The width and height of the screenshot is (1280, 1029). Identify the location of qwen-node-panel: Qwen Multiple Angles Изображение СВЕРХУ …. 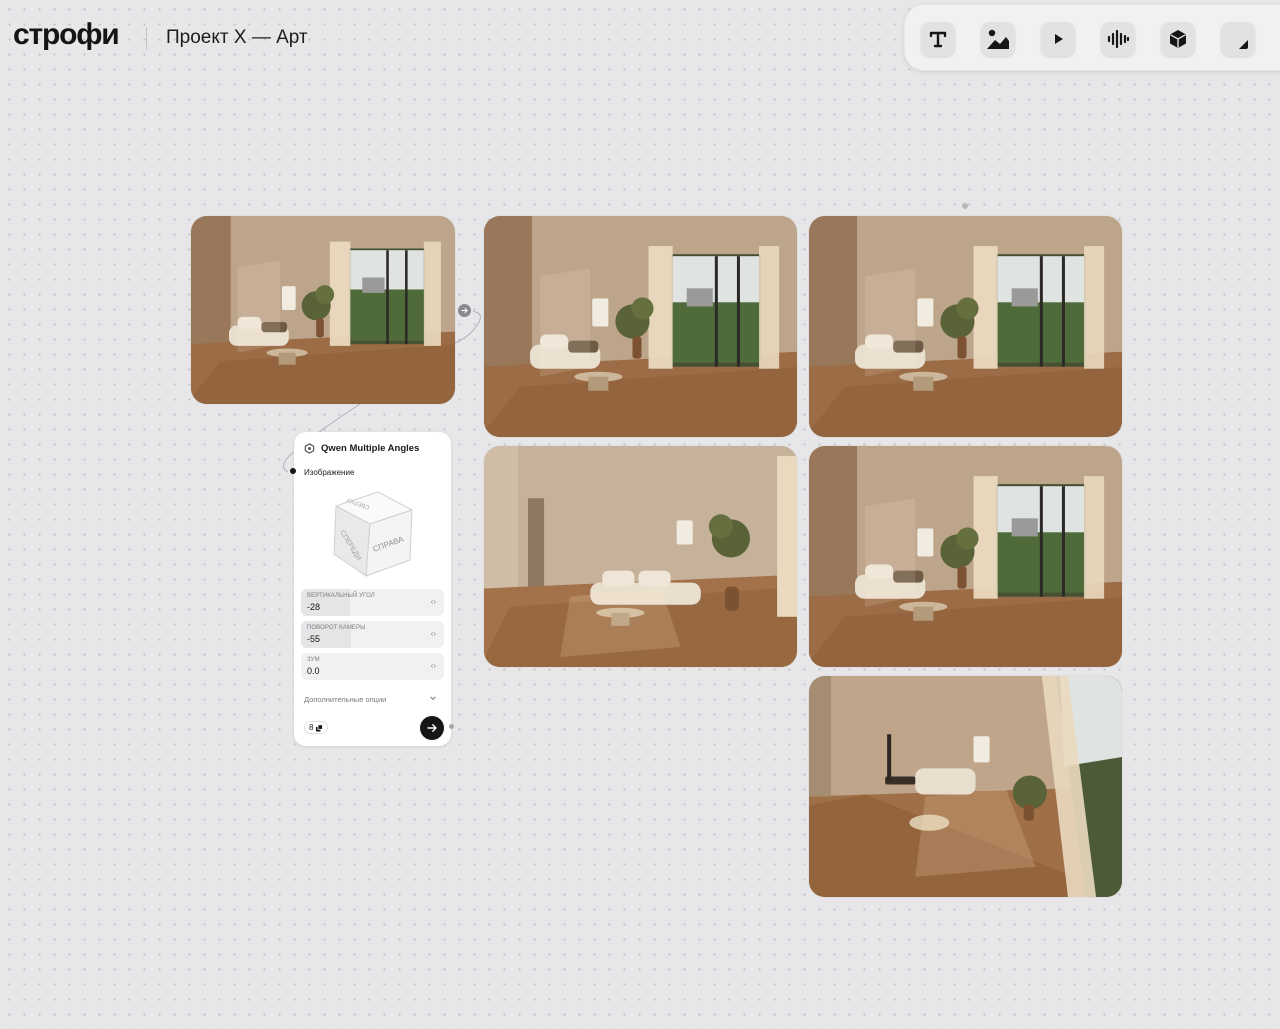
(372, 589).